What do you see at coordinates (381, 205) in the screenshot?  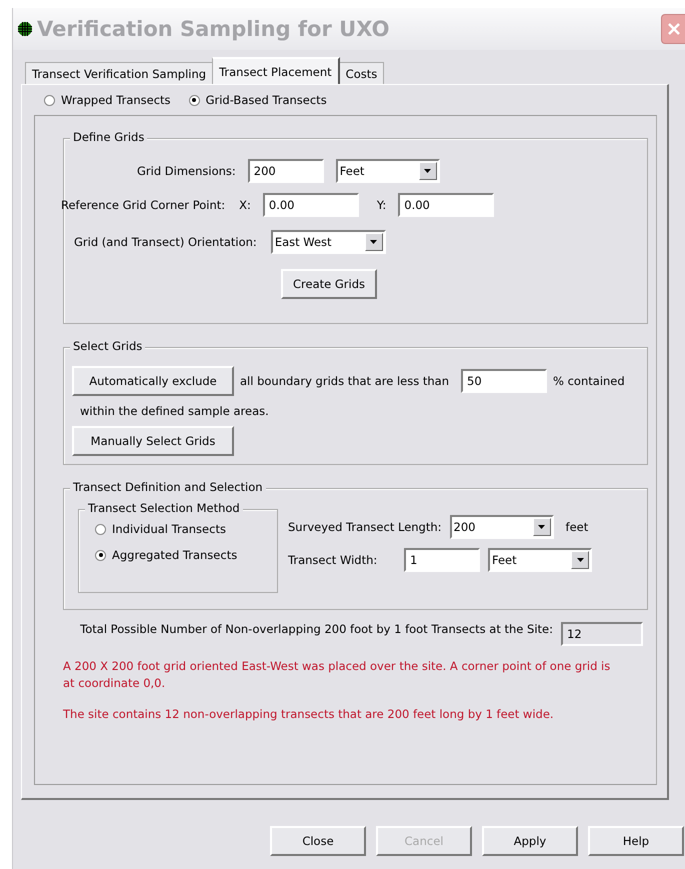 I see `field-label: Y:` at bounding box center [381, 205].